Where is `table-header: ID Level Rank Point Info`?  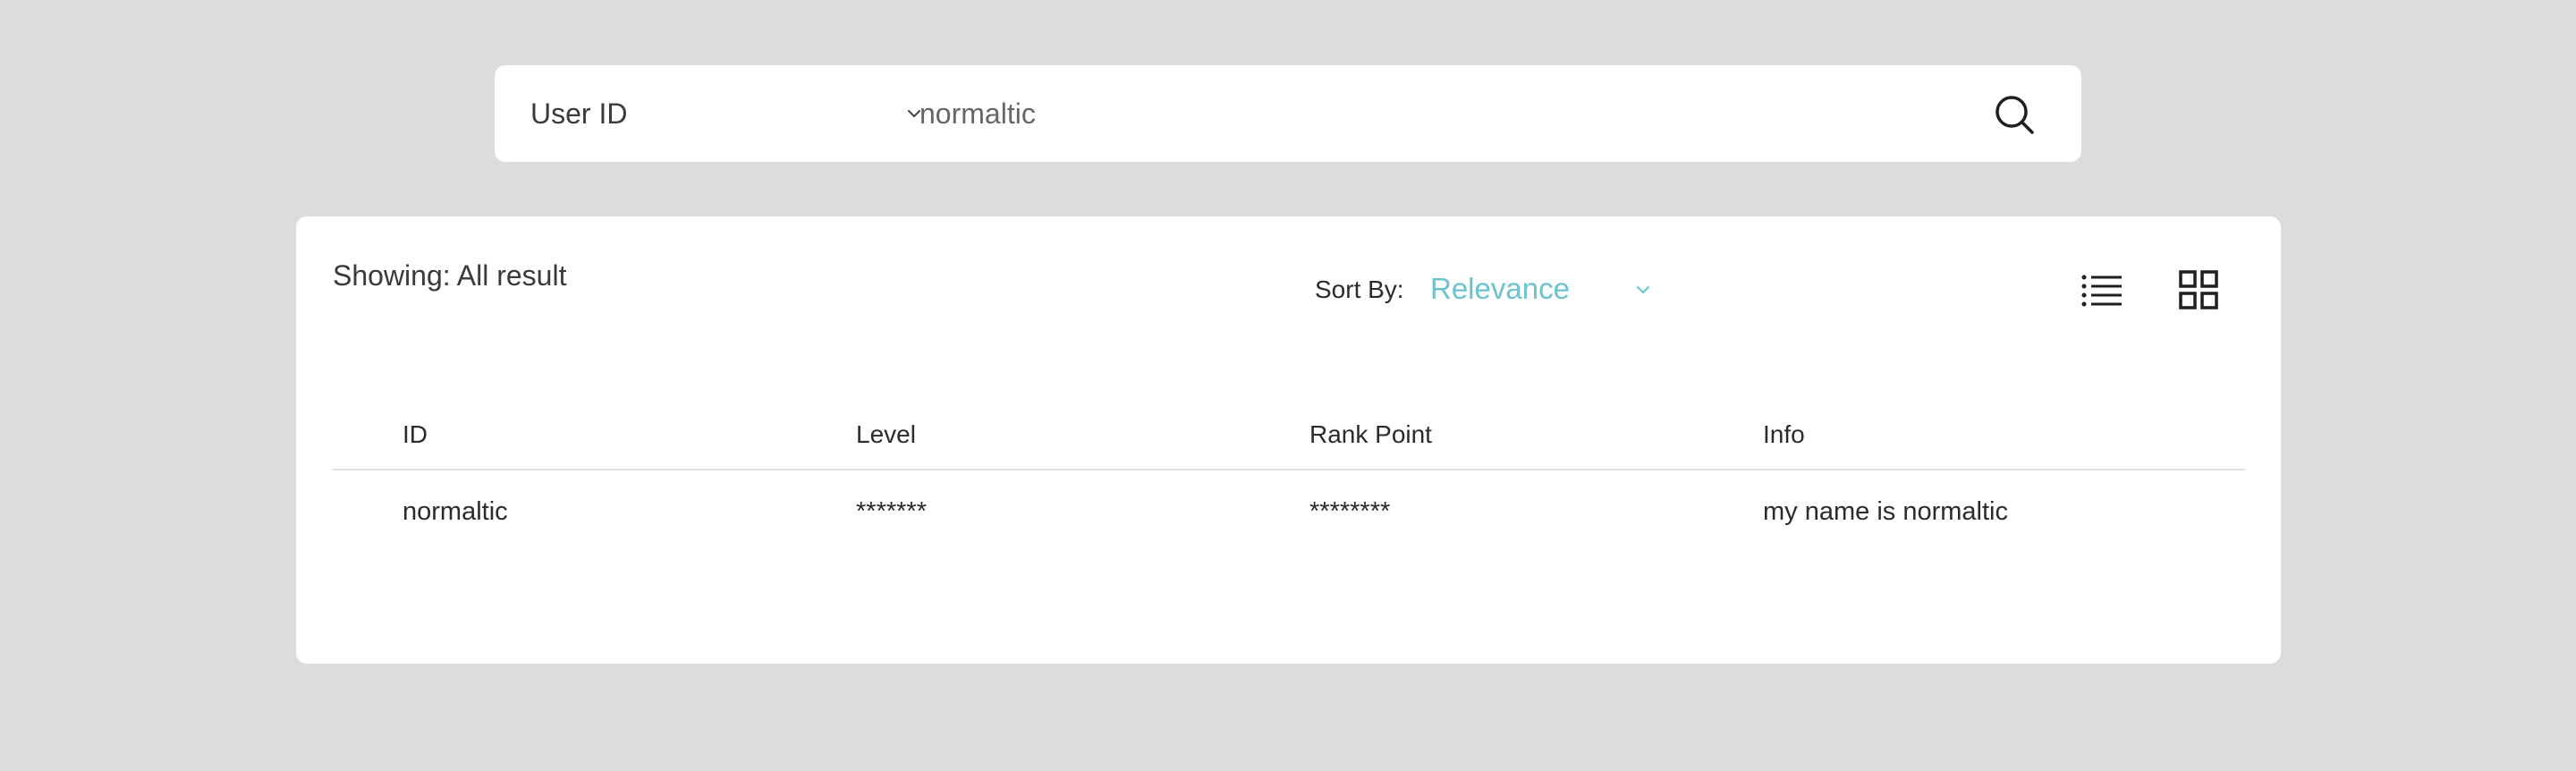 table-header: ID Level Rank Point Info is located at coordinates (1289, 437).